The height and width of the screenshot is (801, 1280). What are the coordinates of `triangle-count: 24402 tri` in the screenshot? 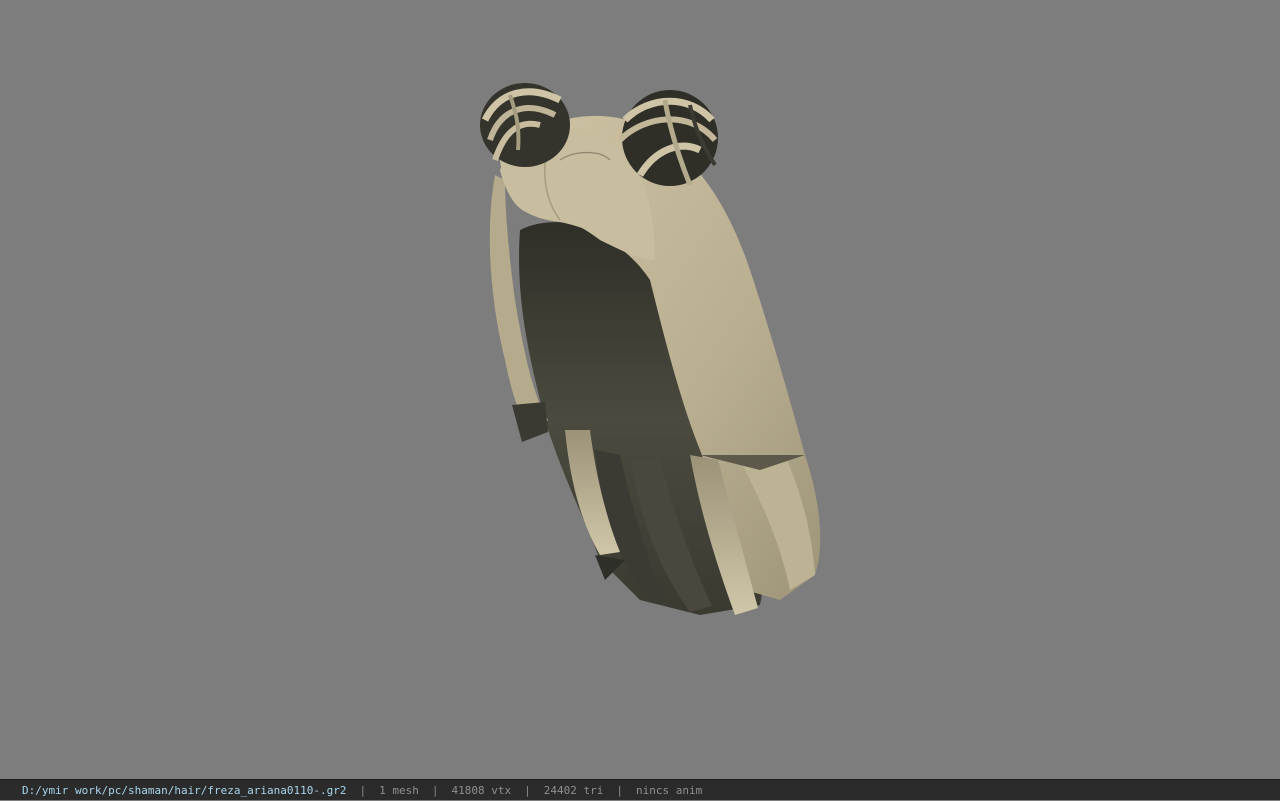 It's located at (573, 790).